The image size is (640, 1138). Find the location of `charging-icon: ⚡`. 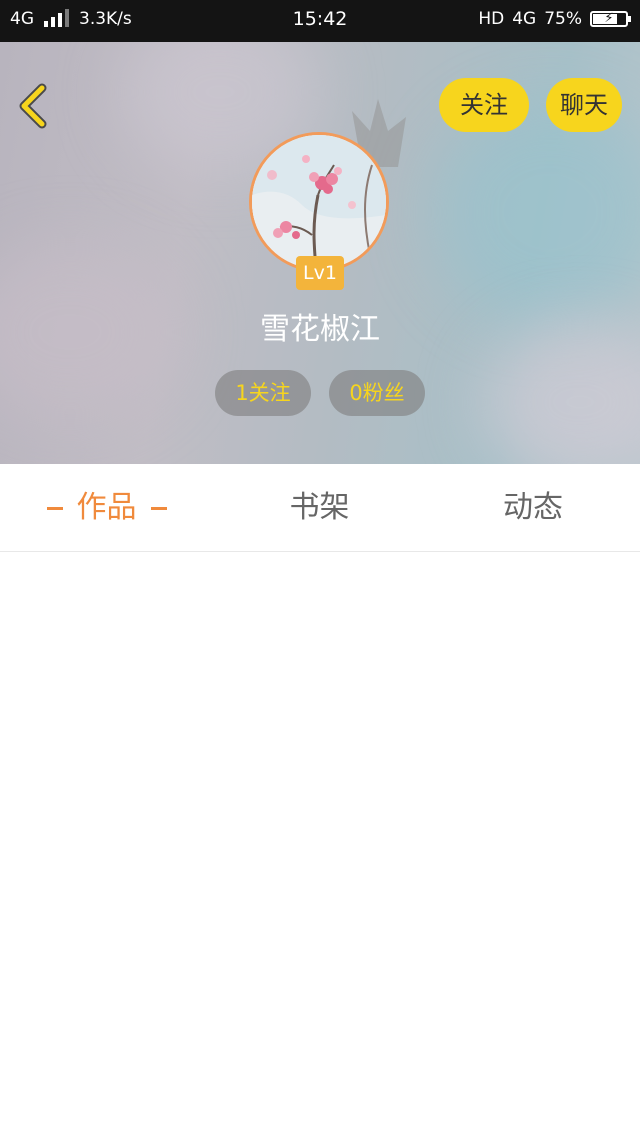

charging-icon: ⚡ is located at coordinates (609, 18).